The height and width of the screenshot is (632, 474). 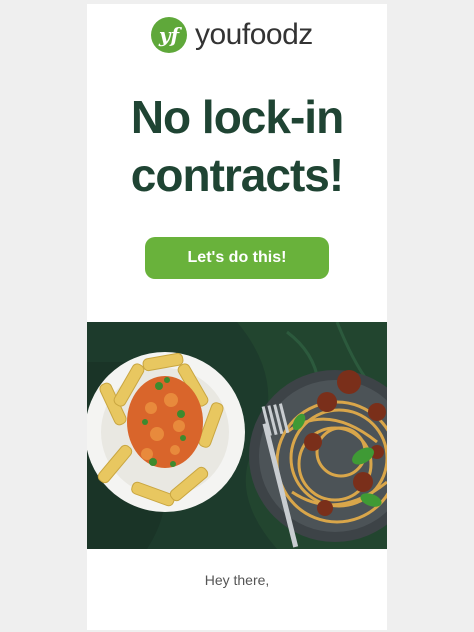 I want to click on pasta-dish-image, so click(x=166, y=432).